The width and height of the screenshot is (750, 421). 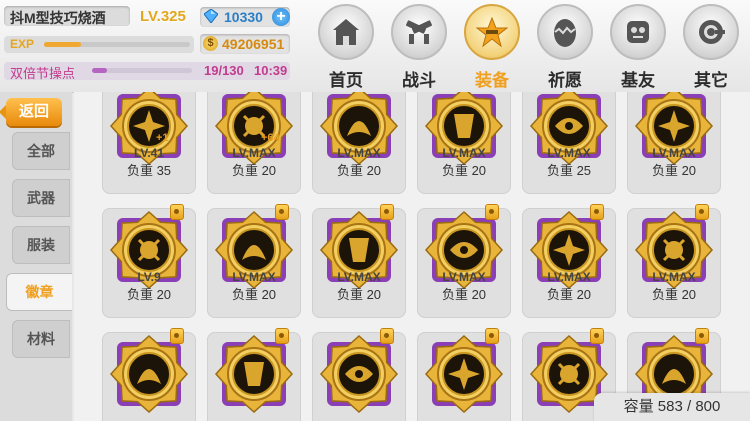 What do you see at coordinates (163, 16) in the screenshot?
I see `player-level: LV.325` at bounding box center [163, 16].